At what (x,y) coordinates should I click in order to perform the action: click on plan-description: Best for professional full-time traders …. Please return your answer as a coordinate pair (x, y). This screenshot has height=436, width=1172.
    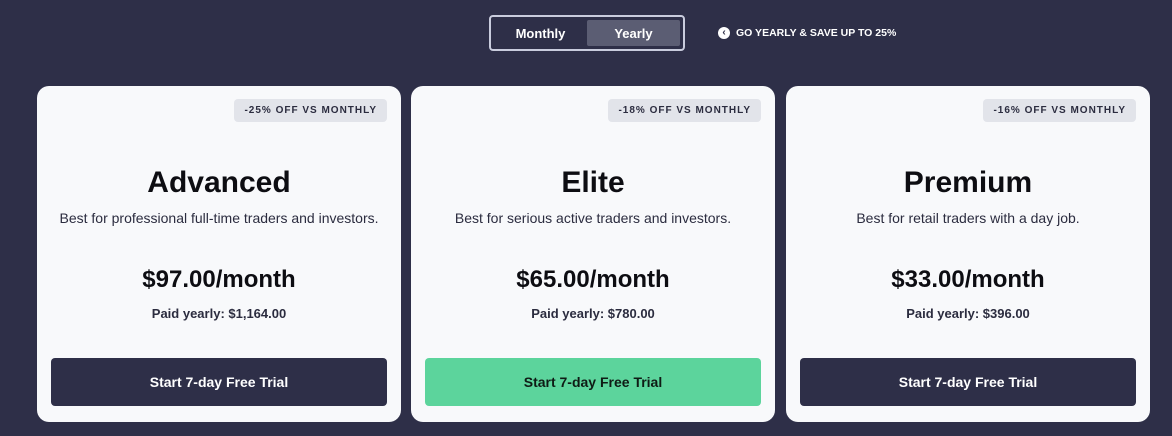
    Looking at the image, I should click on (219, 218).